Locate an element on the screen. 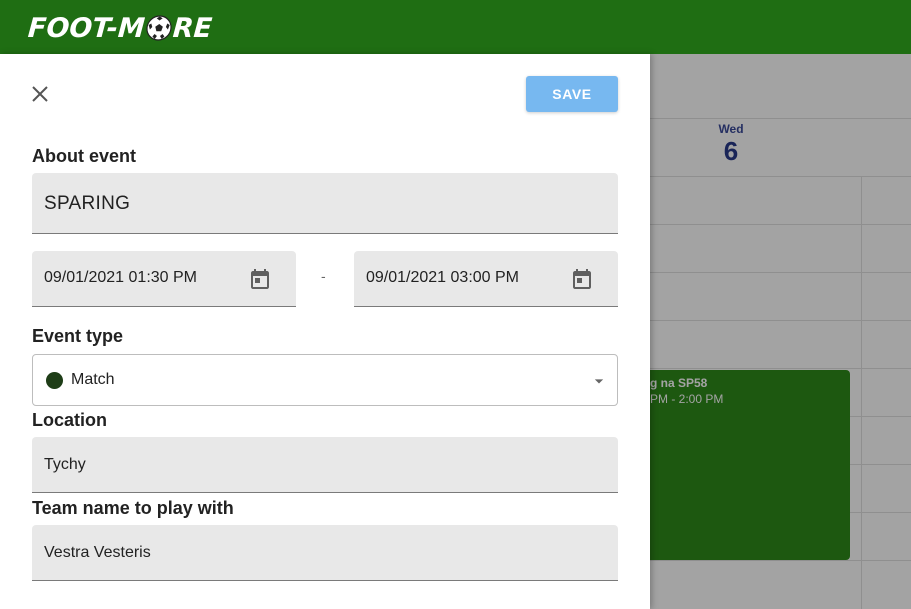 Image resolution: width=911 pixels, height=609 pixels. app-header: FOOT-M RE is located at coordinates (455, 27).